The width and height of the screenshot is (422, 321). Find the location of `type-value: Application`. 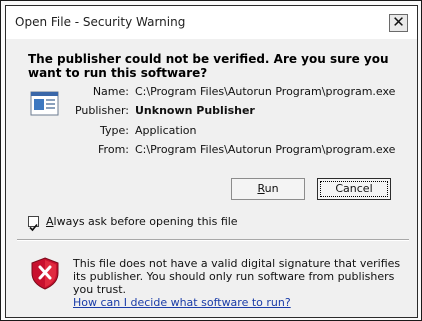

type-value: Application is located at coordinates (166, 130).